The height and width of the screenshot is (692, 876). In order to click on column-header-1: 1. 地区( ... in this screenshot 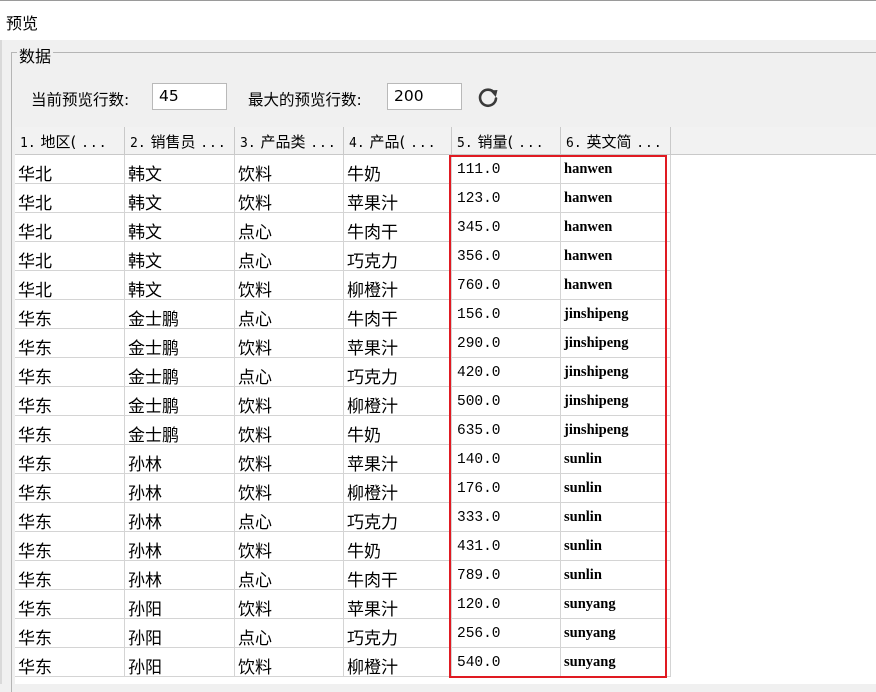, I will do `click(70, 140)`.